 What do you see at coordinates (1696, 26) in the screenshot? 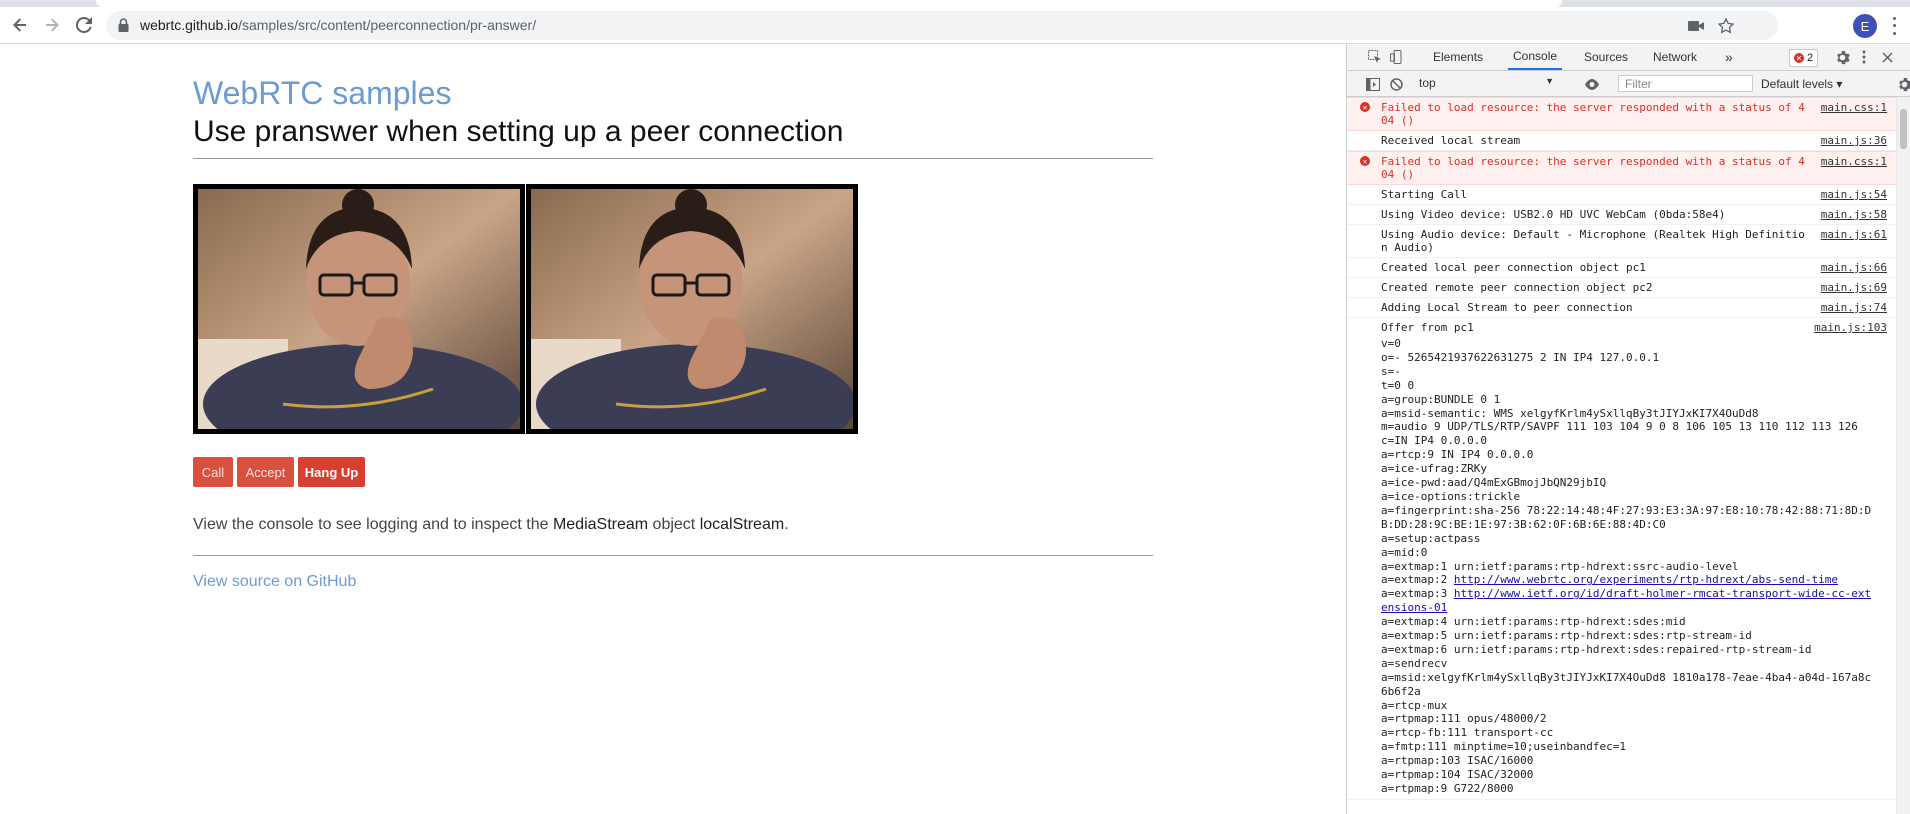
I see `camera-indicator` at bounding box center [1696, 26].